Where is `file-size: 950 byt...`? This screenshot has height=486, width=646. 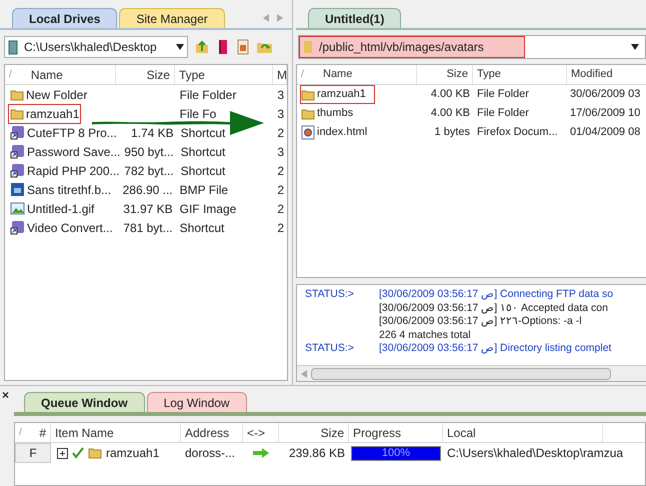
file-size: 950 byt... is located at coordinates (149, 152).